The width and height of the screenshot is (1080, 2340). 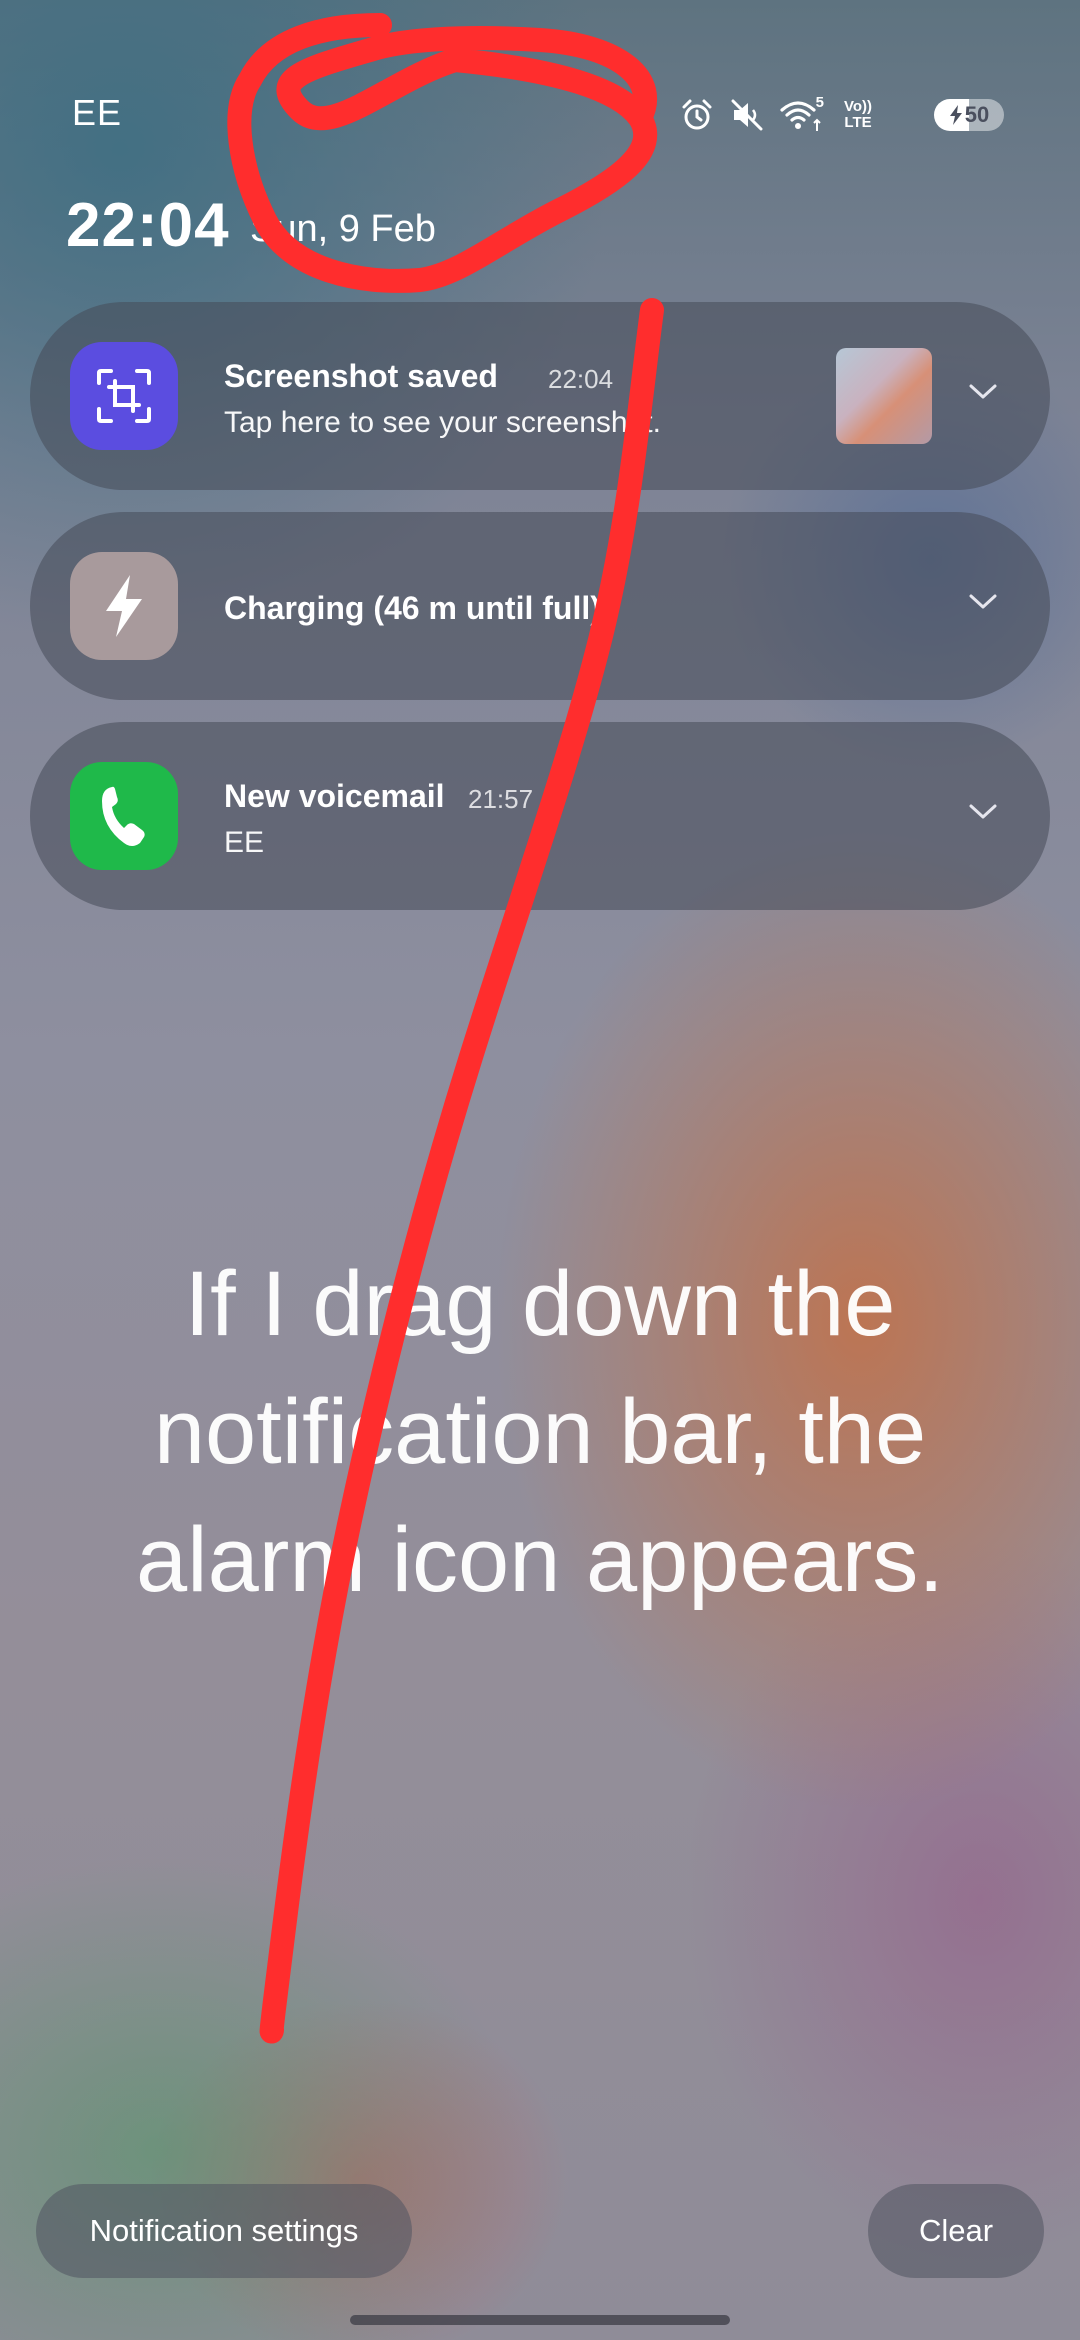 What do you see at coordinates (343, 229) in the screenshot?
I see `date: Sun, 9 Feb` at bounding box center [343, 229].